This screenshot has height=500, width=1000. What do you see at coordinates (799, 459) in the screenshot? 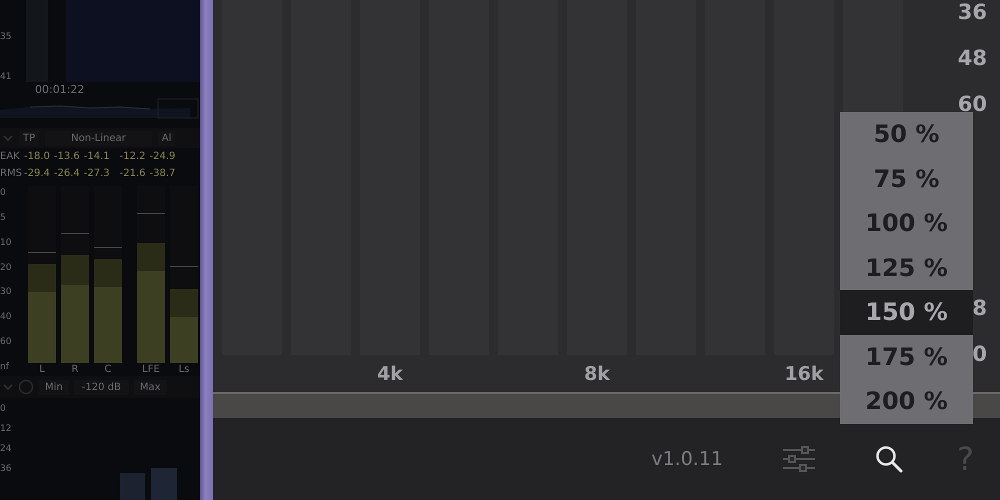
I see `settings-sliders-icon` at bounding box center [799, 459].